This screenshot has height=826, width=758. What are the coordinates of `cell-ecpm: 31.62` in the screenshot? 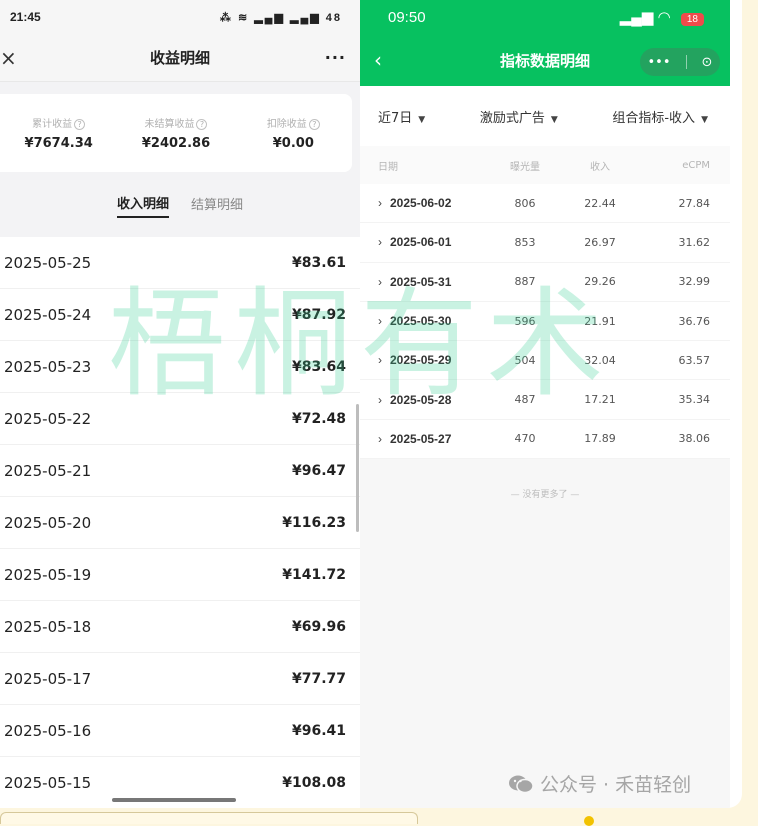 It's located at (694, 242).